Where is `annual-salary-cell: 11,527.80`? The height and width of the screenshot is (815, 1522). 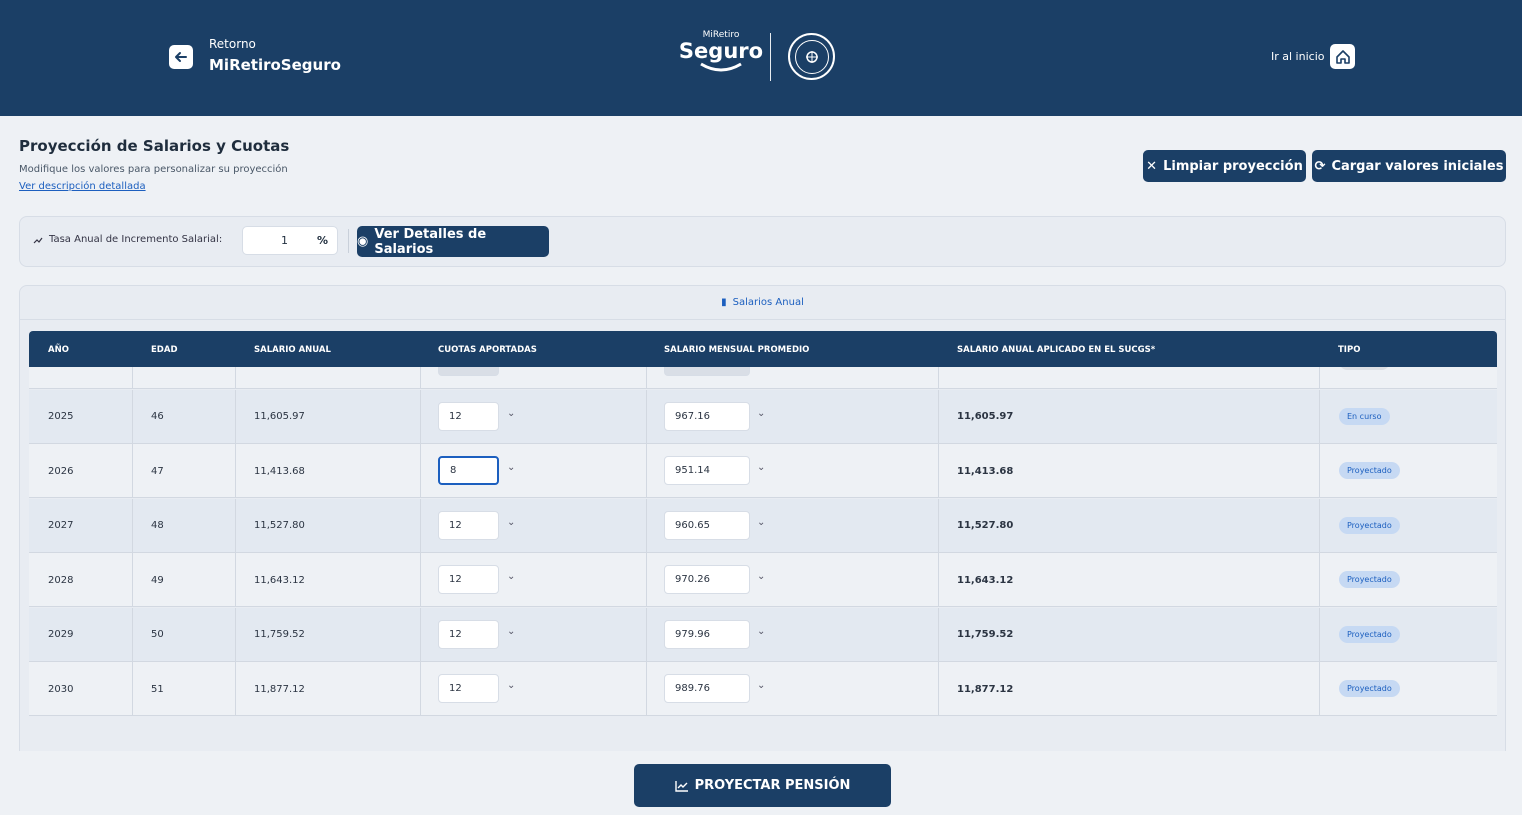 annual-salary-cell: 11,527.80 is located at coordinates (279, 525).